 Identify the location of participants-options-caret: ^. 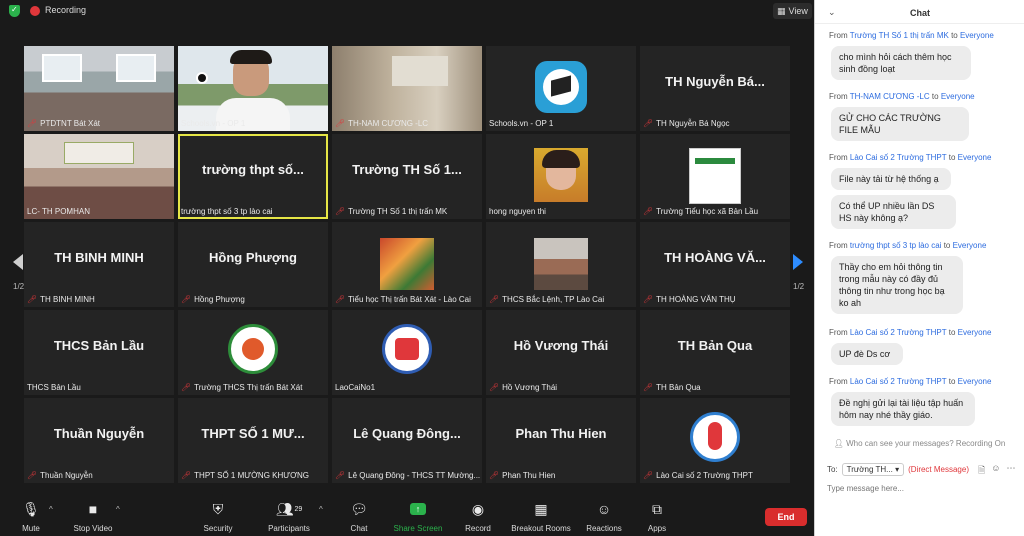
(321, 509).